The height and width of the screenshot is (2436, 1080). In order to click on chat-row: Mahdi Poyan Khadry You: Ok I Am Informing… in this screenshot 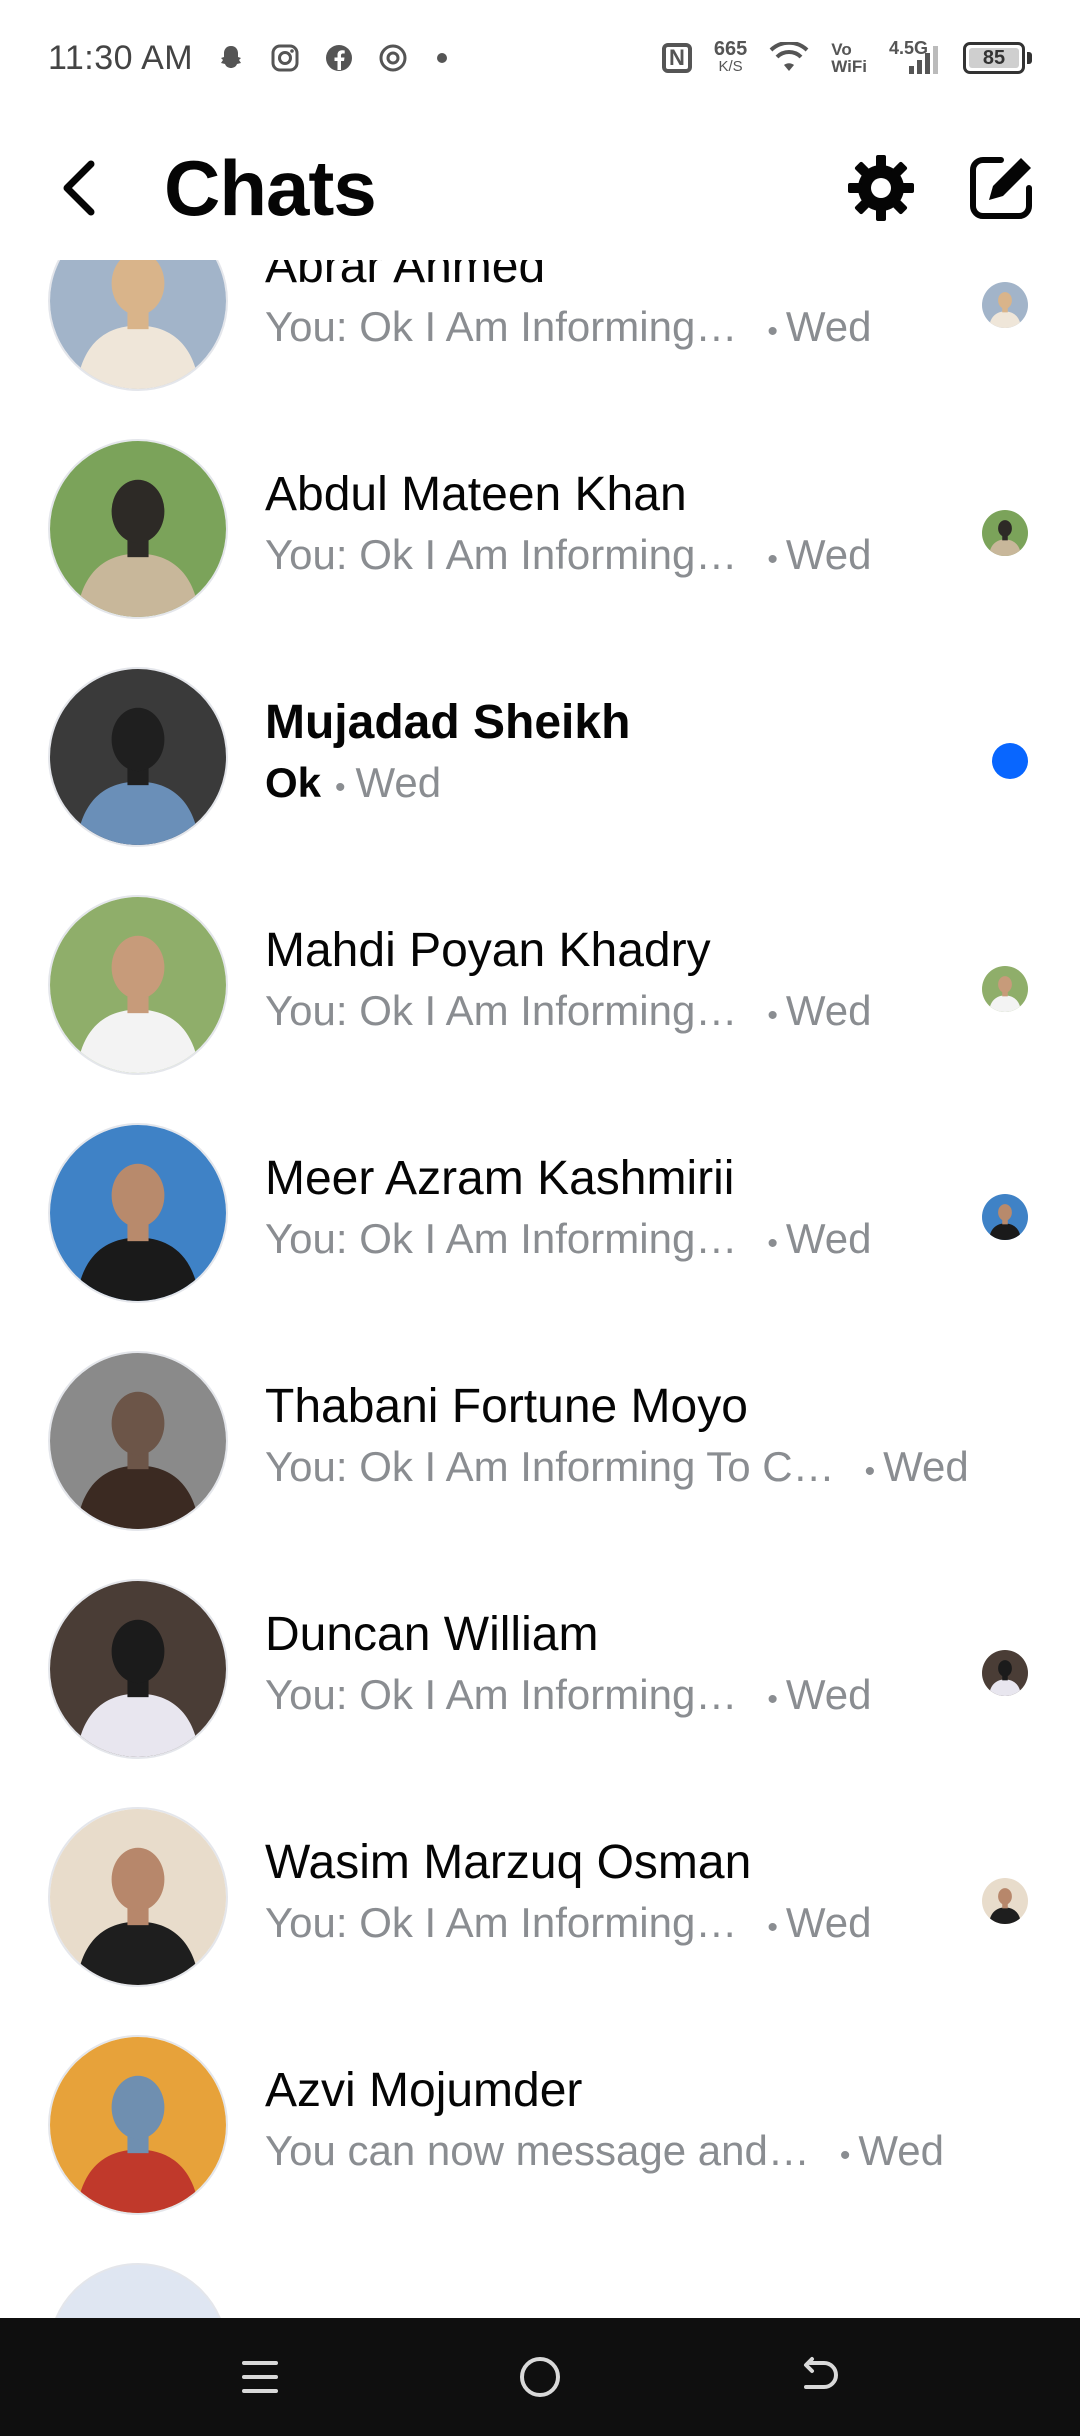, I will do `click(540, 985)`.